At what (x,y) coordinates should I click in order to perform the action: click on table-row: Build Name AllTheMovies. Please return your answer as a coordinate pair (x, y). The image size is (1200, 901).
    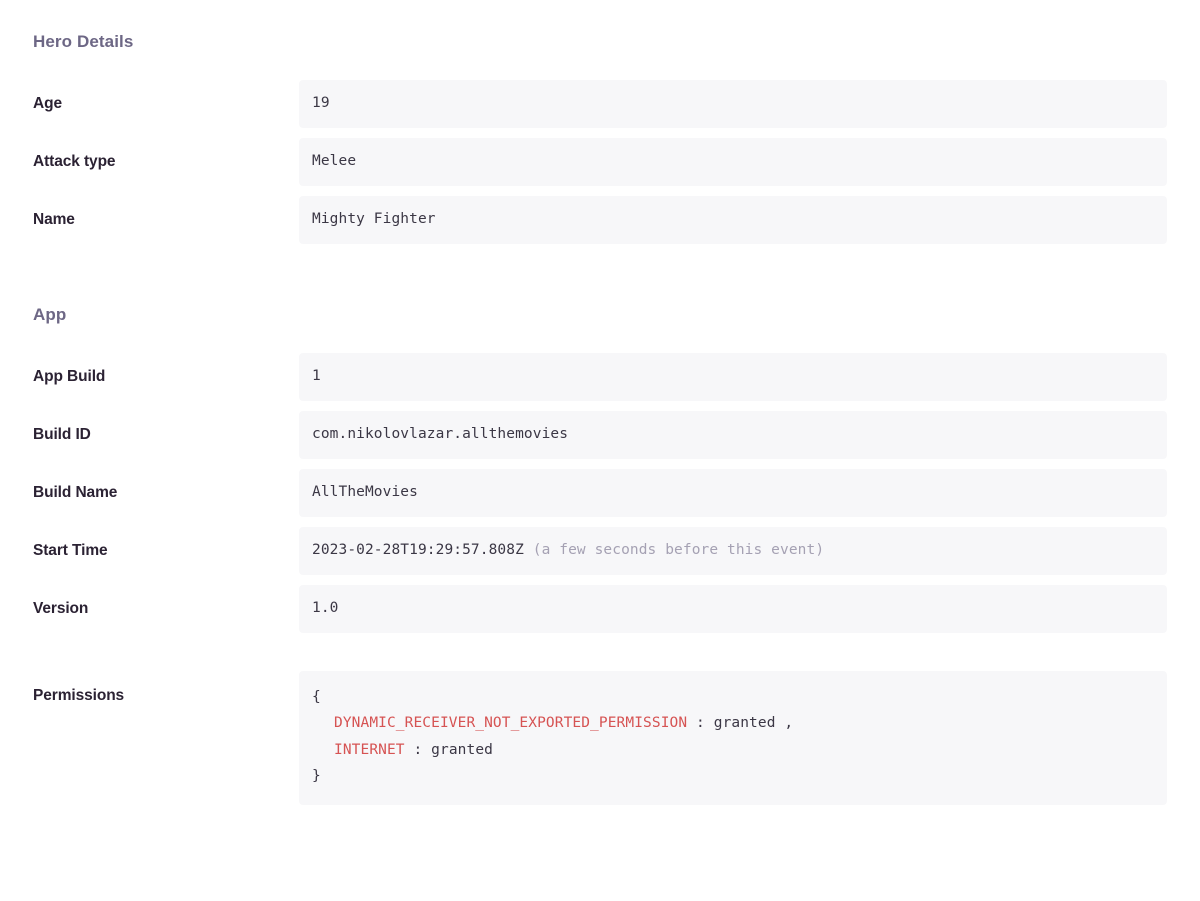
    Looking at the image, I should click on (600, 493).